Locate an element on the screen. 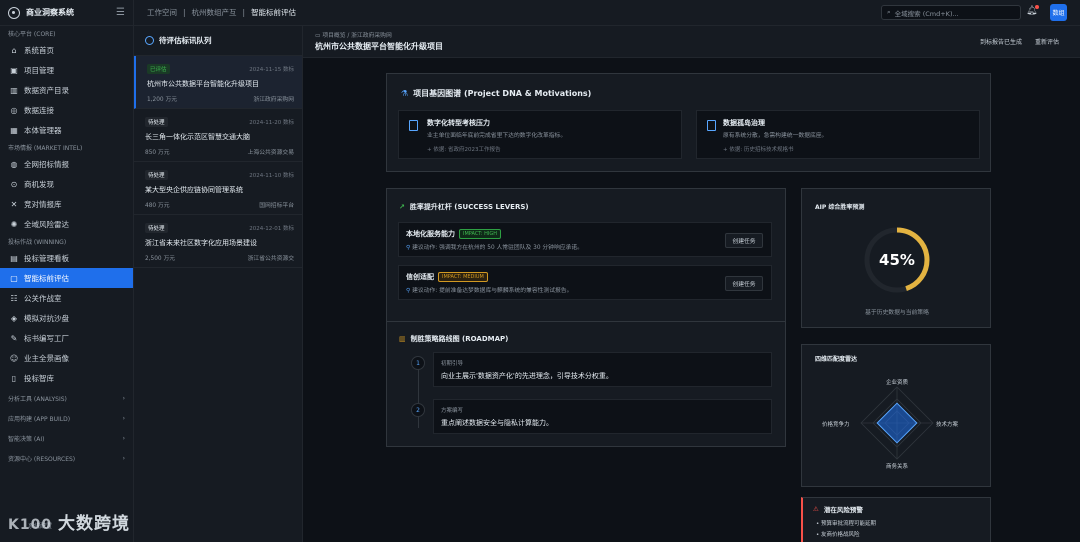 This screenshot has width=1080, height=542. risk-item: • 友商价格战风险 is located at coordinates (838, 535).